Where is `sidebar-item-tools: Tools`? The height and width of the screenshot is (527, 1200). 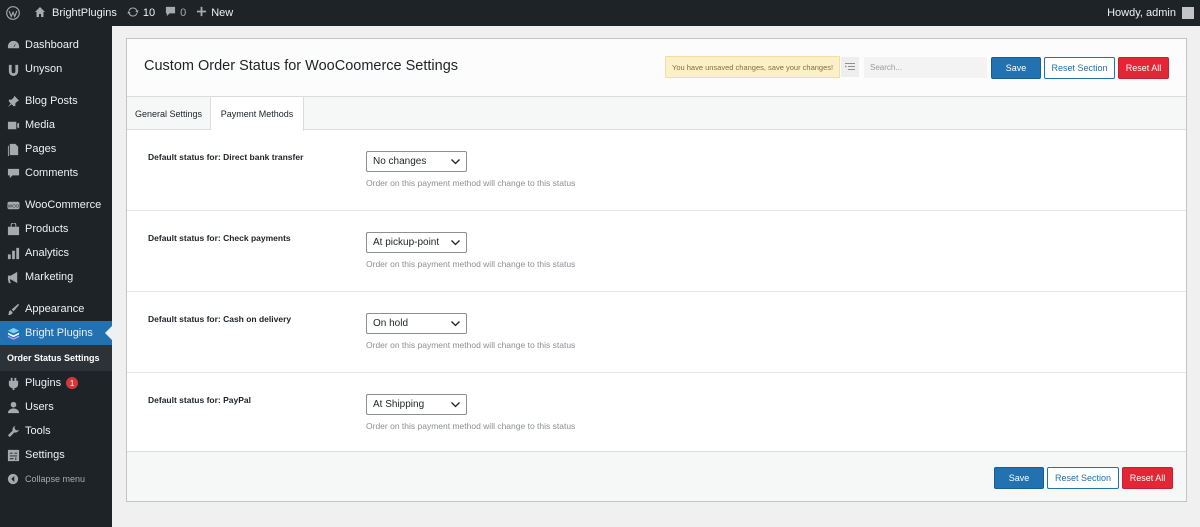 sidebar-item-tools: Tools is located at coordinates (56, 431).